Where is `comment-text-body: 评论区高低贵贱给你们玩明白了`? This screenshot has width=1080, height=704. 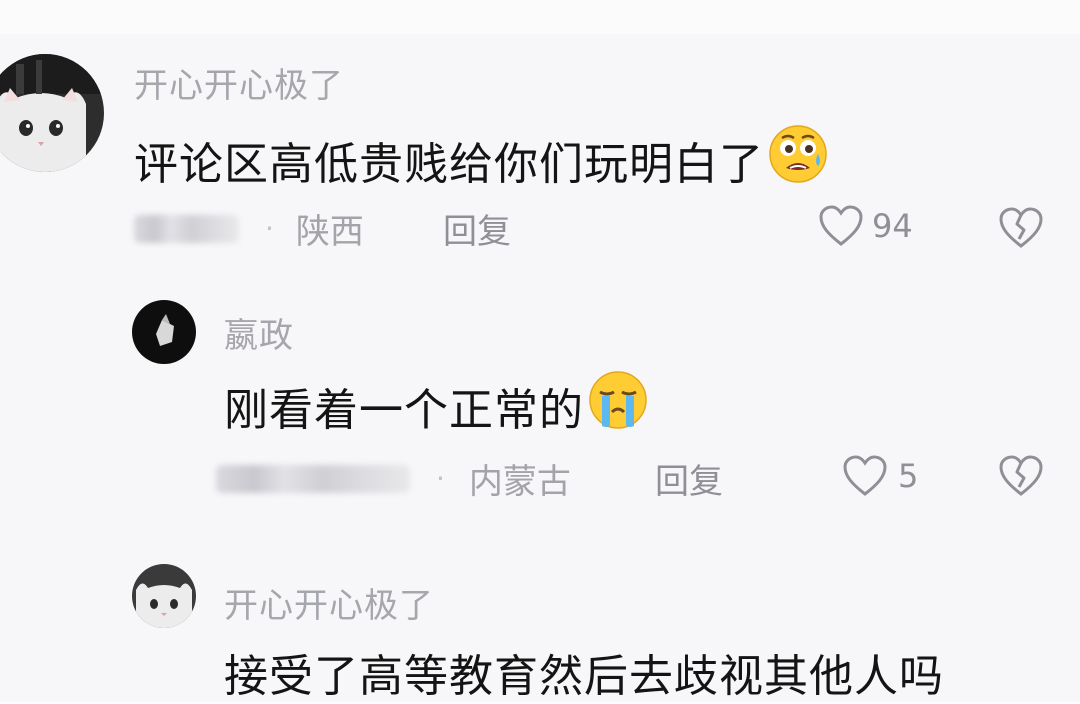 comment-text-body: 评论区高低贵贱给你们玩明白了 is located at coordinates (449, 164).